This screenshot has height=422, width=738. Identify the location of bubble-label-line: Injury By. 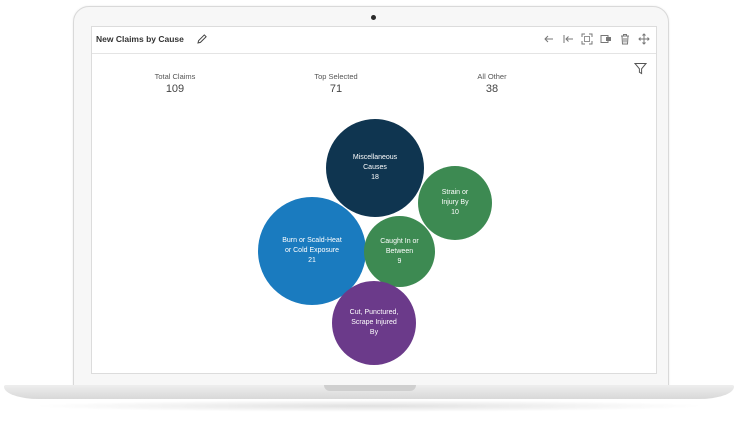
(455, 202).